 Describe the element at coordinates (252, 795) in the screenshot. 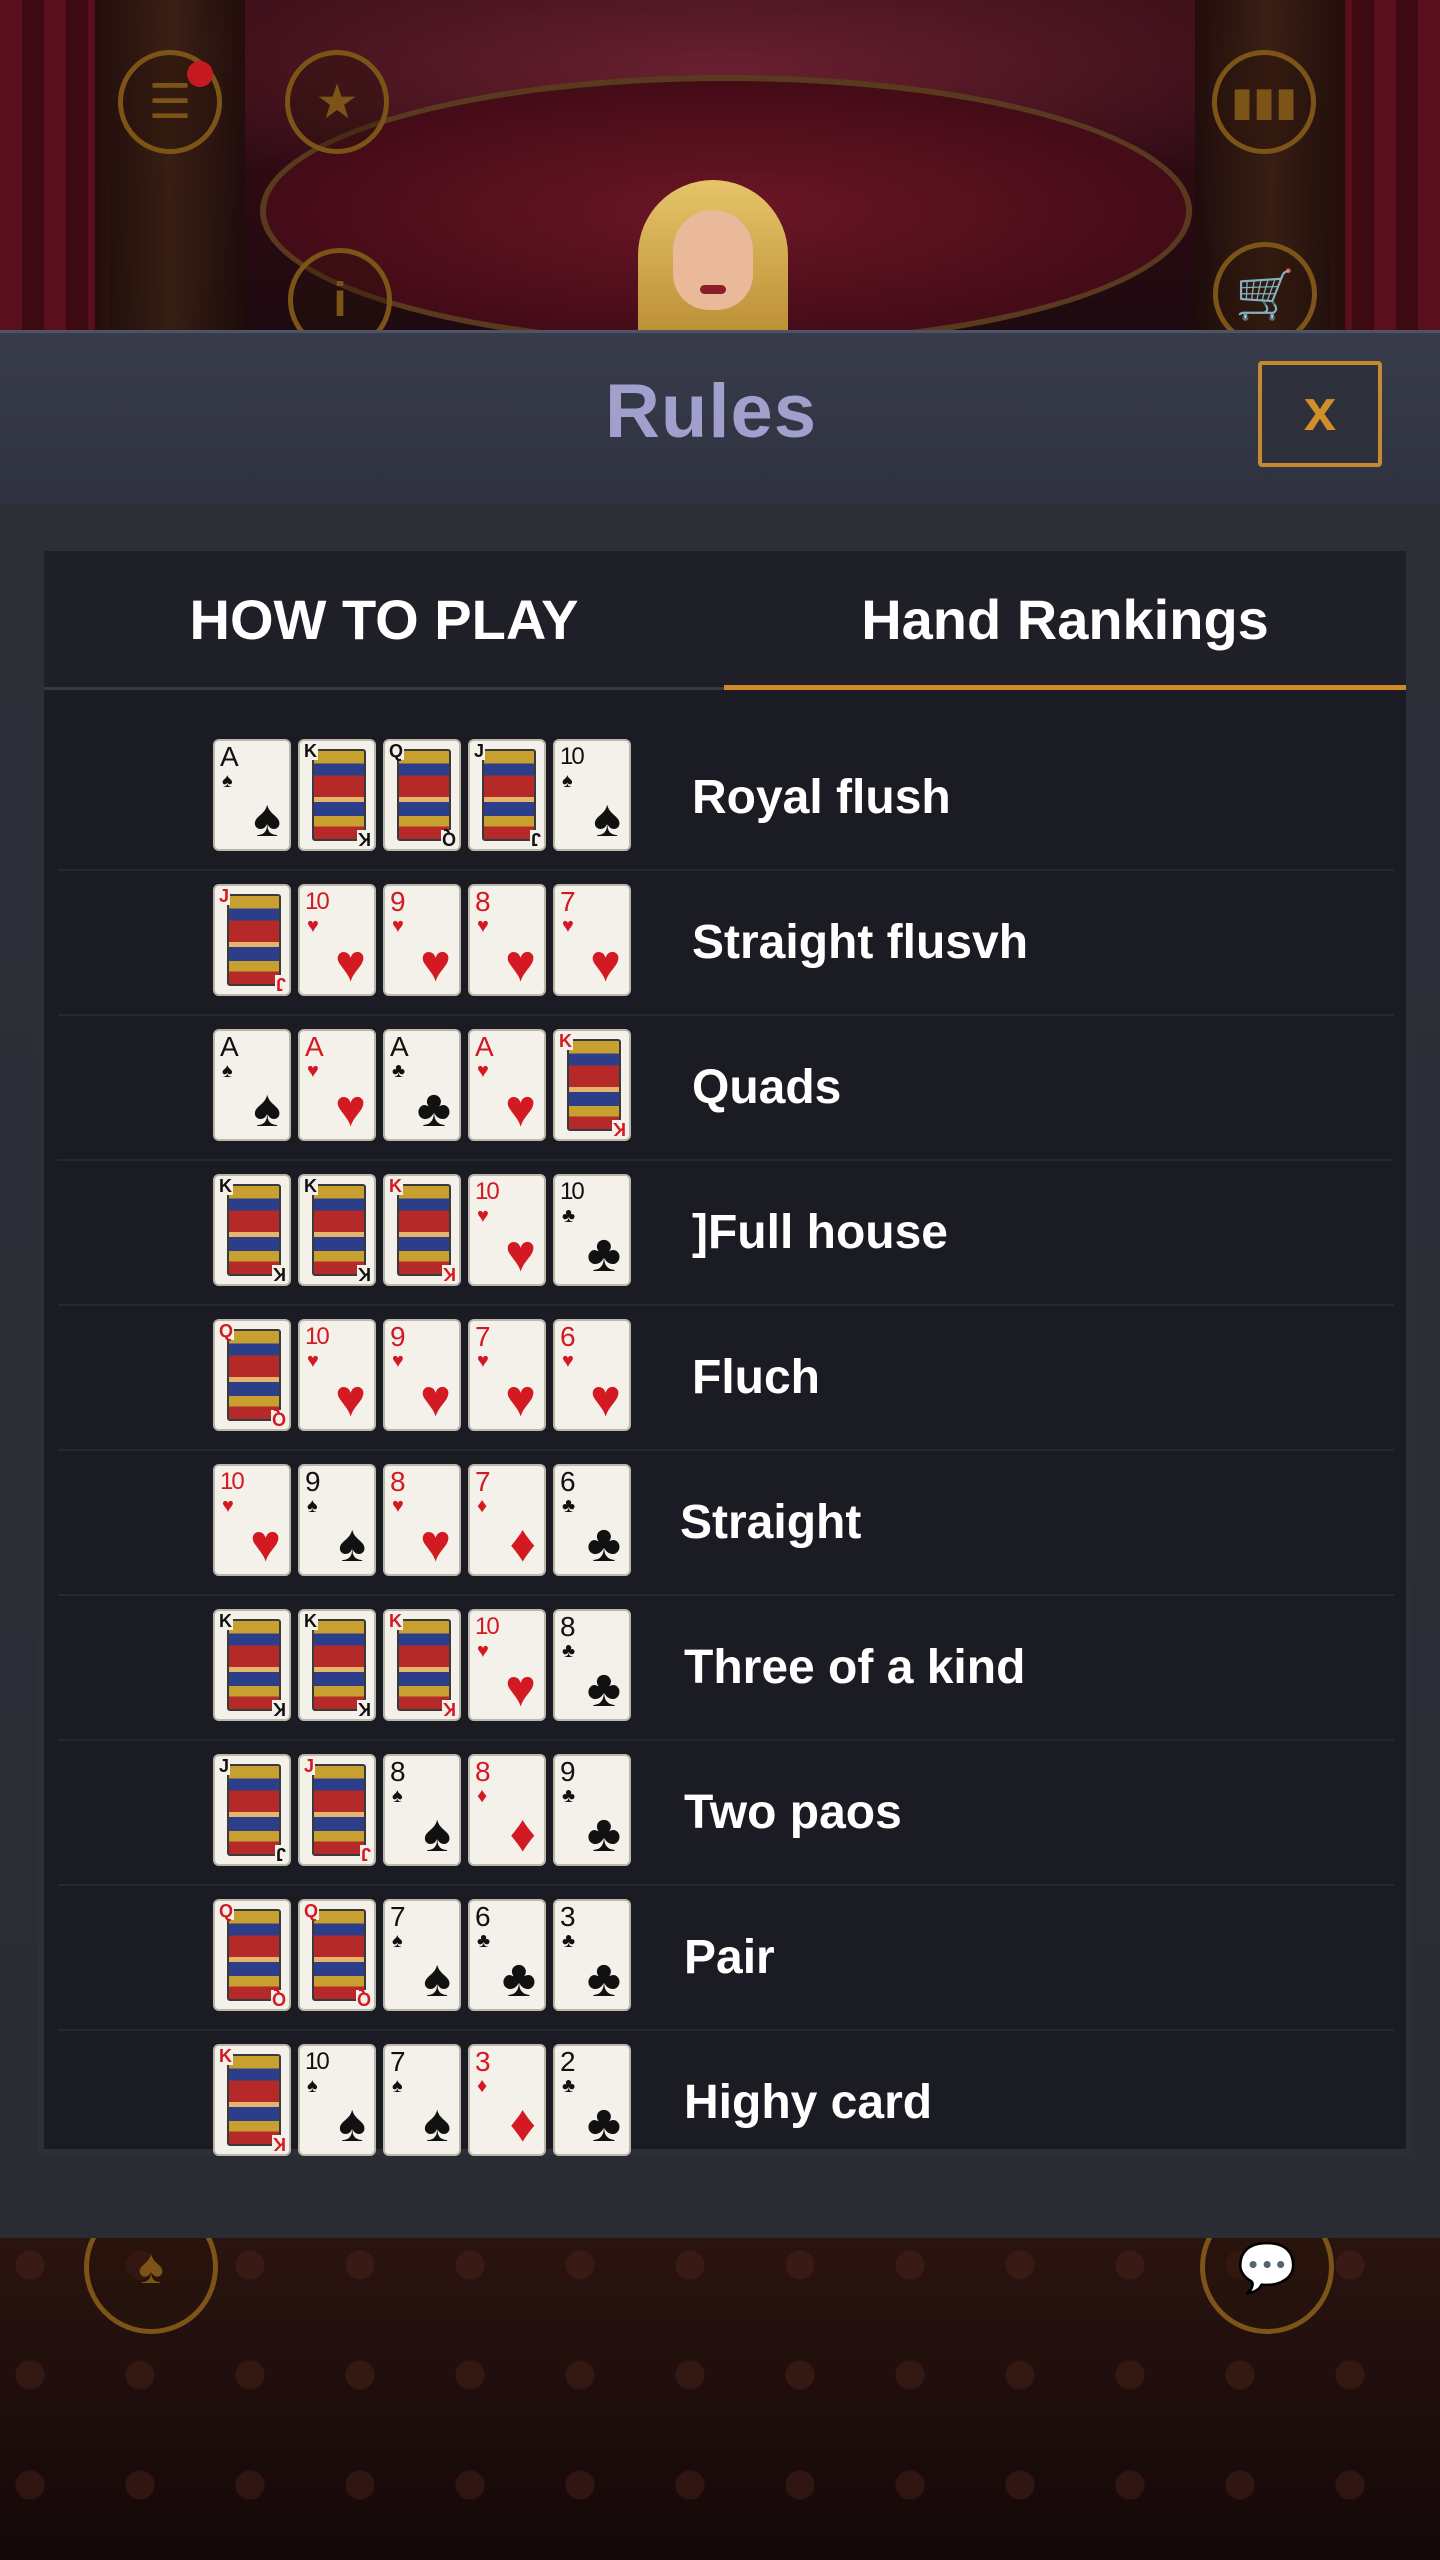

I see `playing-card: A ♠ ♠` at that location.